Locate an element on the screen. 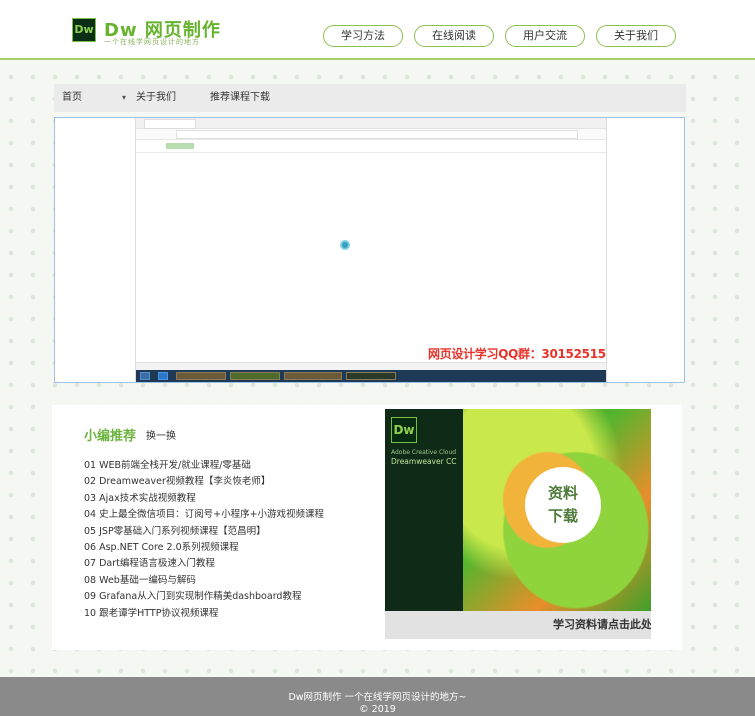 The width and height of the screenshot is (755, 716). promo-brand: Adobe Creative Cloud is located at coordinates (424, 452).